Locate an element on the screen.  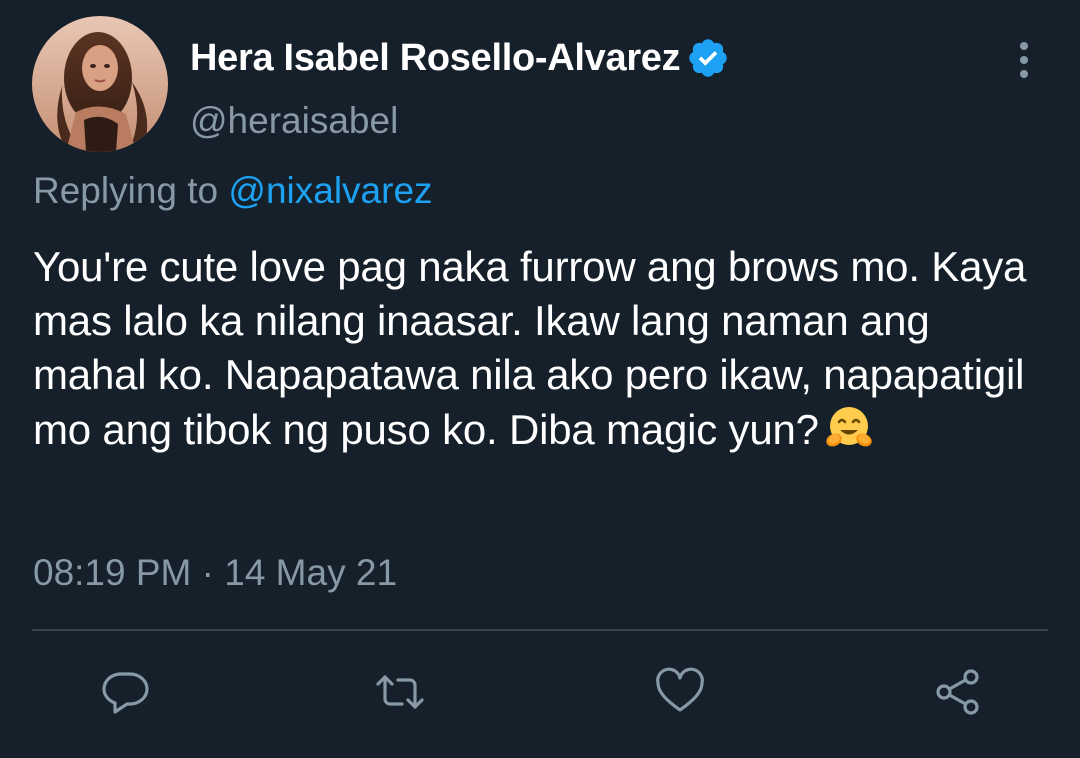
more-vertical-icon is located at coordinates (1024, 60).